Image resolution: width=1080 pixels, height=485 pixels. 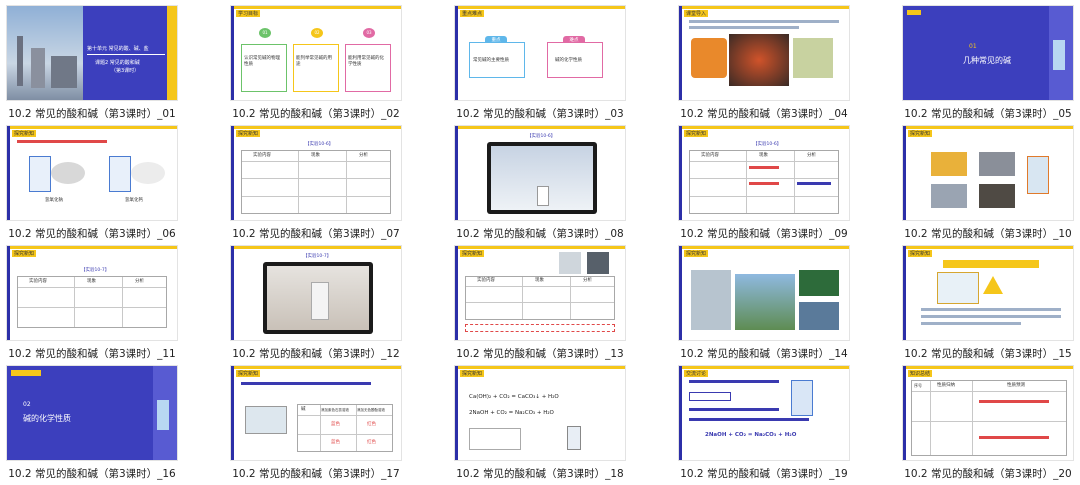 What do you see at coordinates (118, 49) in the screenshot?
I see `slide-title: 第十单元 常见的酸、碱、盐` at bounding box center [118, 49].